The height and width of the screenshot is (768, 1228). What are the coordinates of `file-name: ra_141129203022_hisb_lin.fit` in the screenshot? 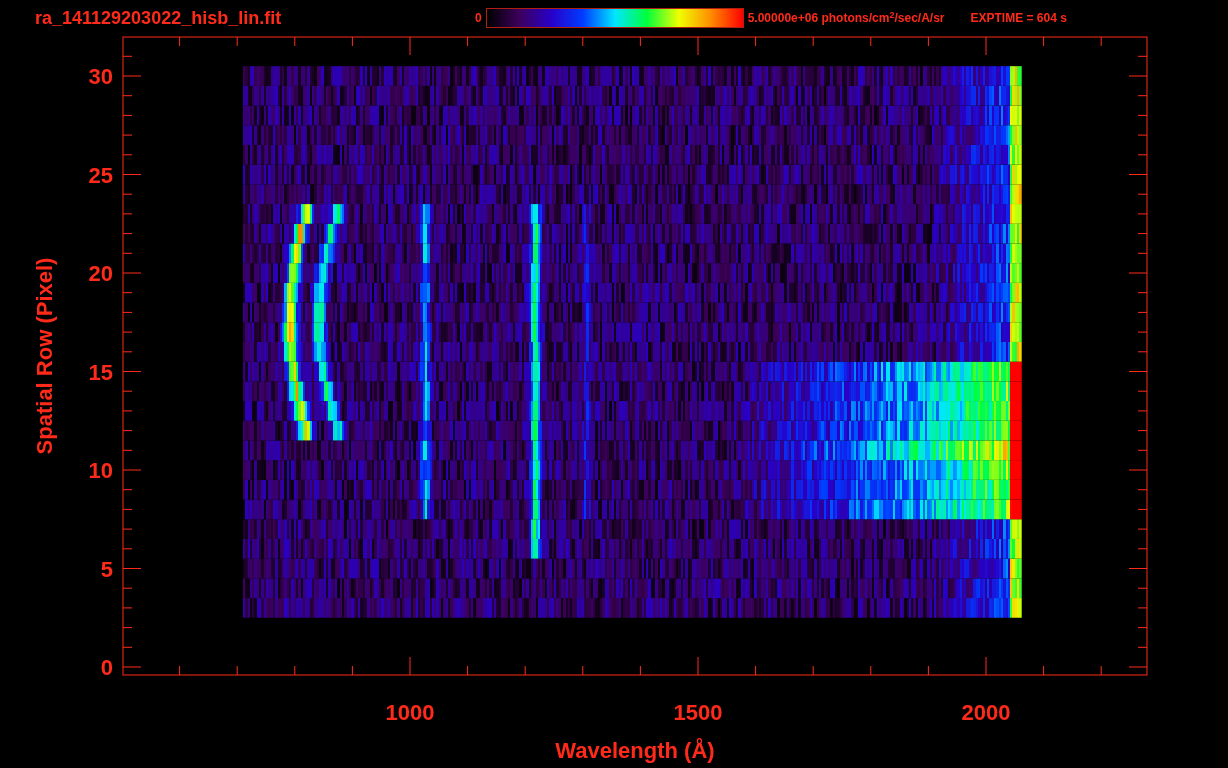 It's located at (159, 18).